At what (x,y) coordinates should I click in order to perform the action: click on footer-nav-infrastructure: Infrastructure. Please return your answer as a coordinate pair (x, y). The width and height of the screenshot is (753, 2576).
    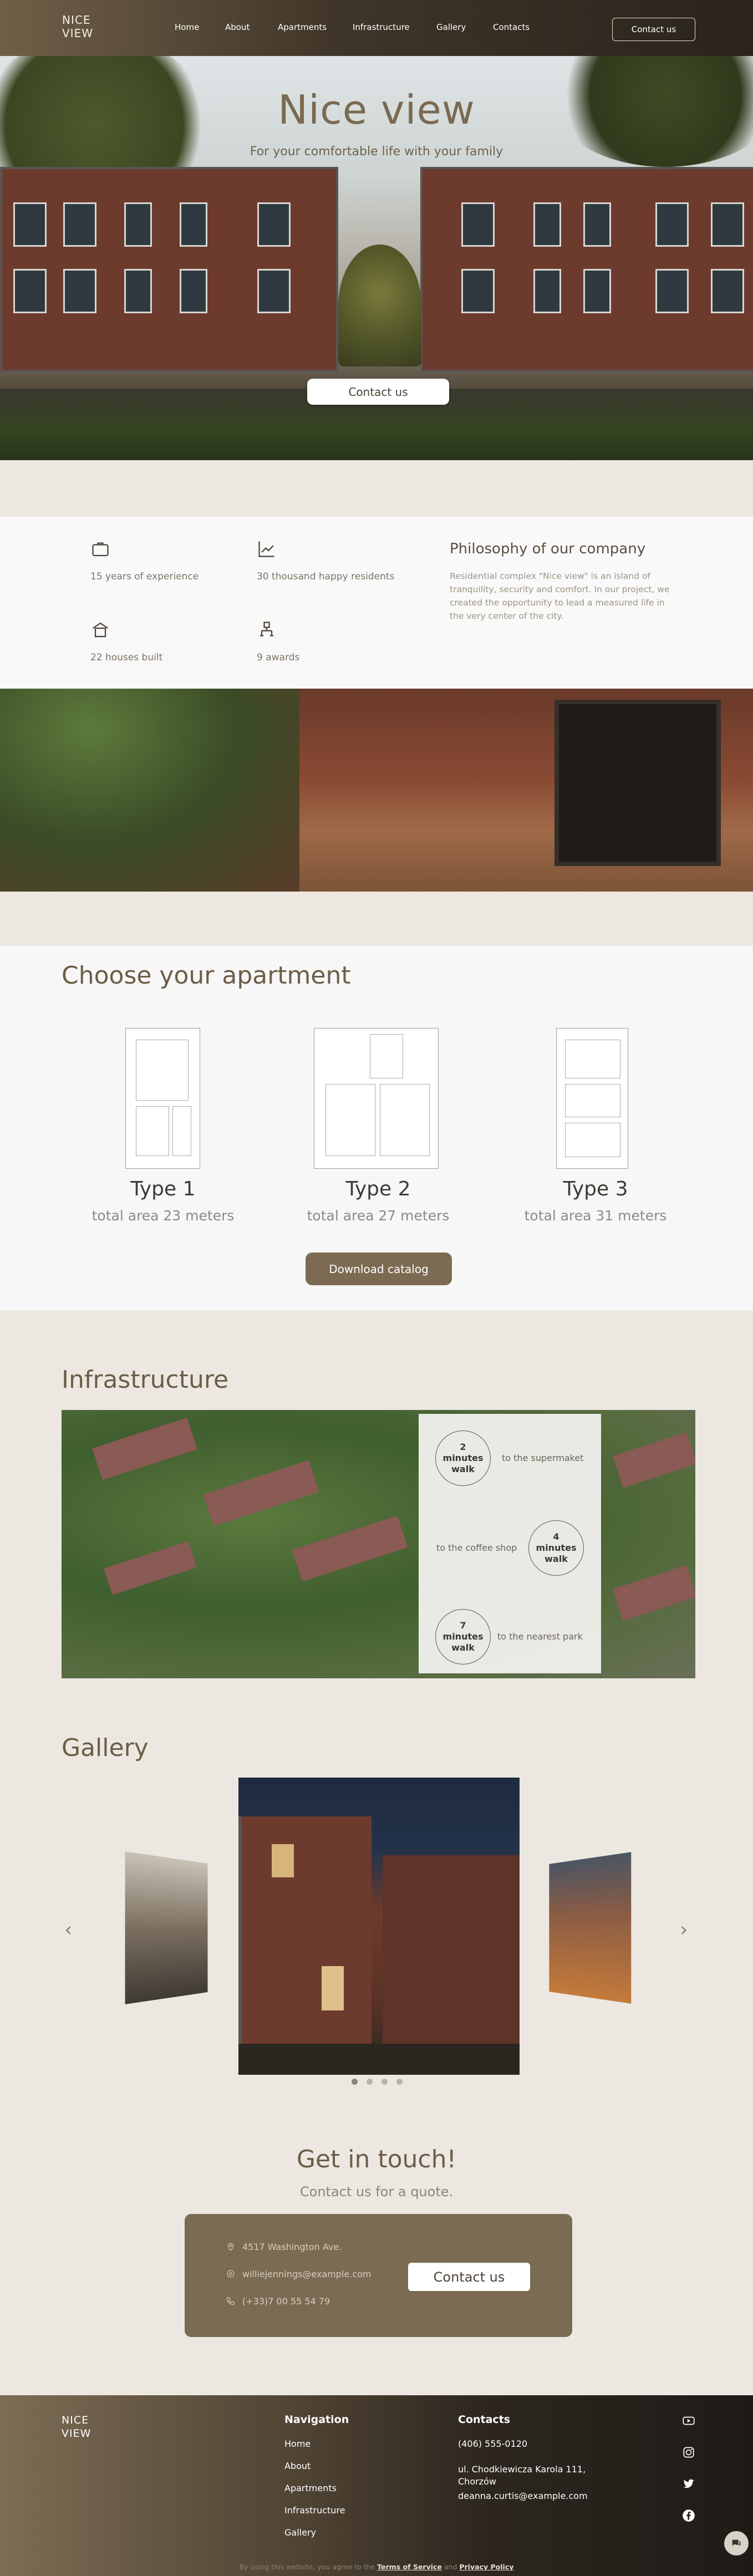
    Looking at the image, I should click on (314, 2511).